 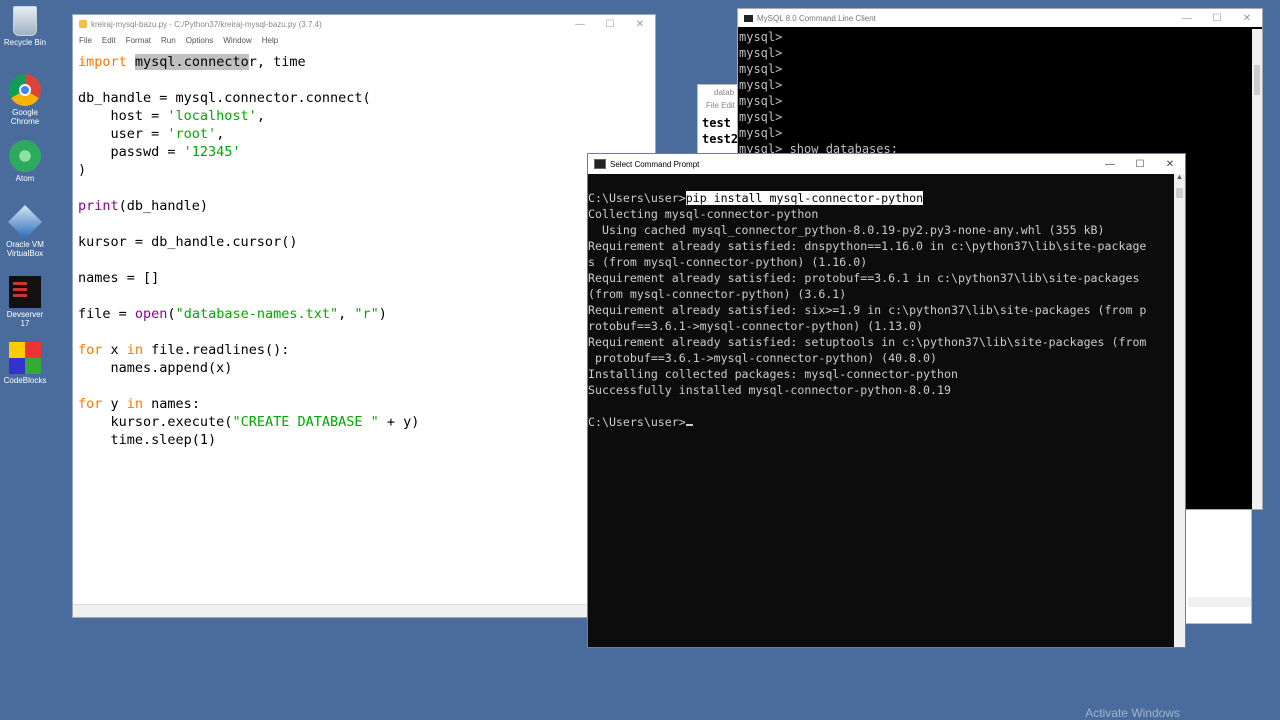 What do you see at coordinates (25, 292) in the screenshot?
I see `devserver-icon` at bounding box center [25, 292].